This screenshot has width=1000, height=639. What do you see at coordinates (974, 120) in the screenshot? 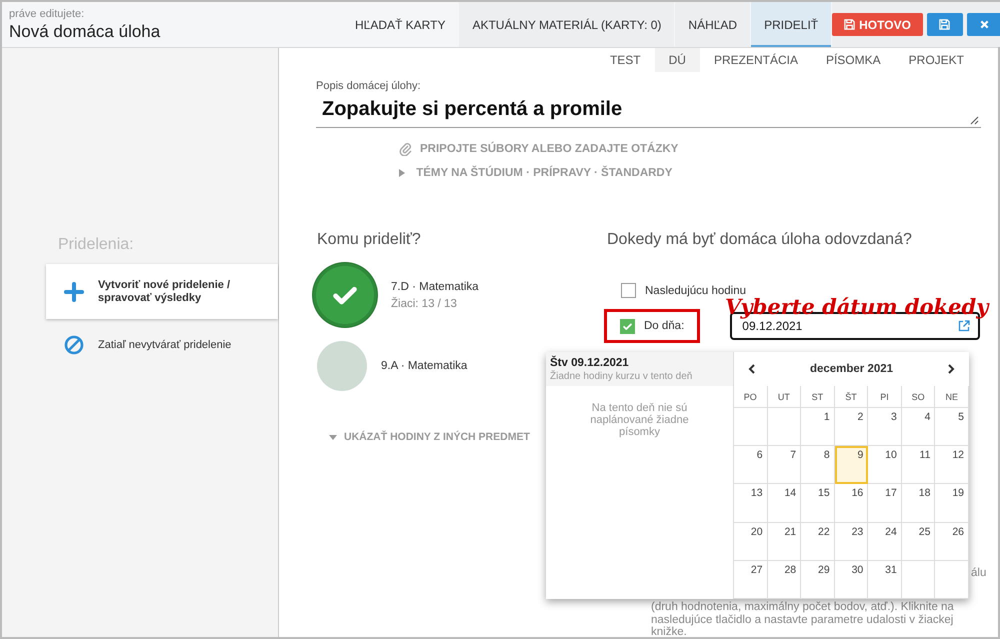
I see `resize-grip-icon` at bounding box center [974, 120].